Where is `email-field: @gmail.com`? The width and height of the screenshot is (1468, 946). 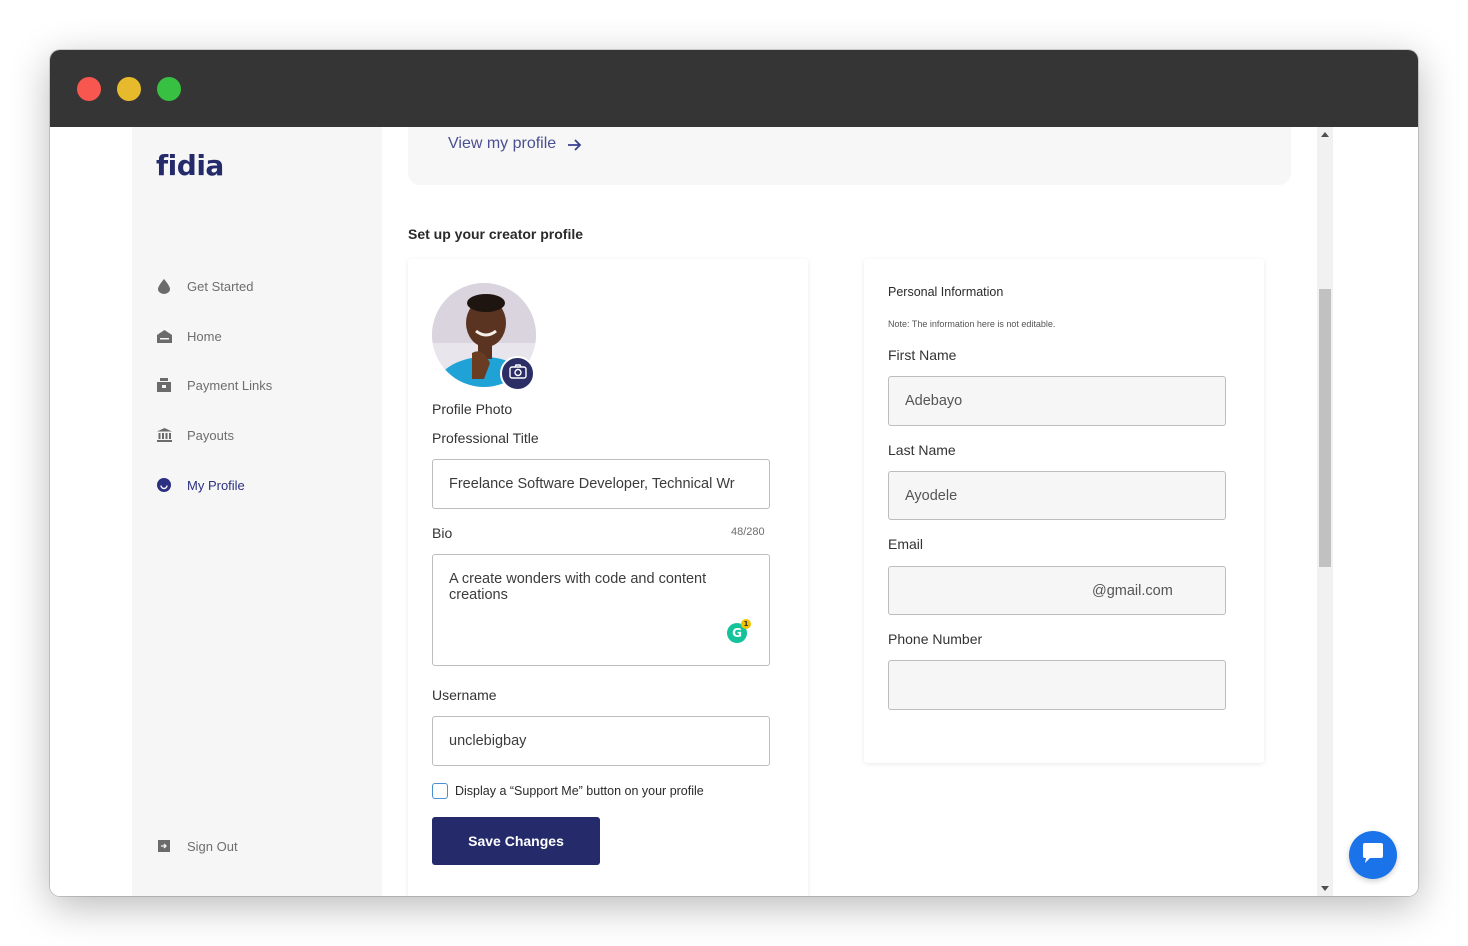 email-field: @gmail.com is located at coordinates (1057, 590).